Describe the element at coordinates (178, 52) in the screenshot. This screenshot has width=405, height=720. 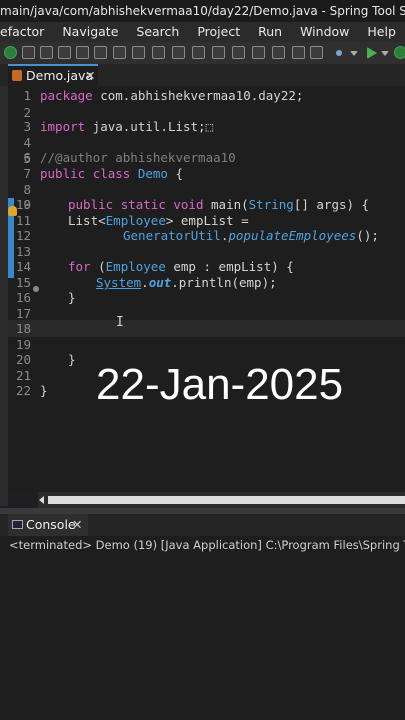
I see `search-icon` at that location.